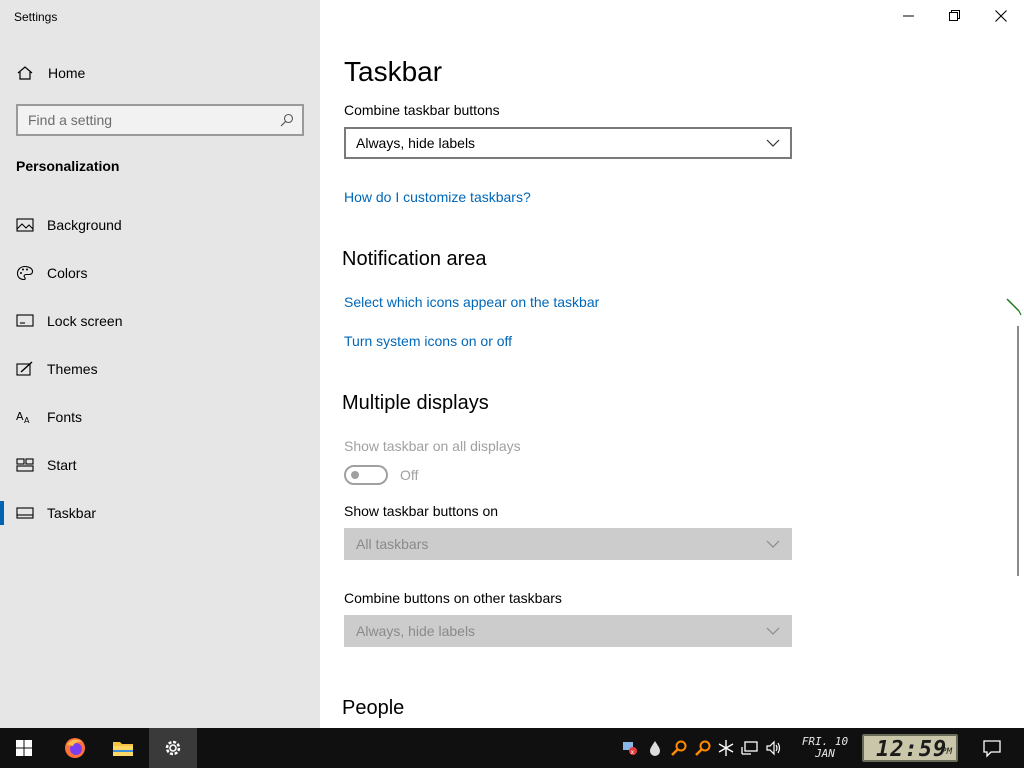  What do you see at coordinates (62, 465) in the screenshot?
I see `sidebar-item-label: Start` at bounding box center [62, 465].